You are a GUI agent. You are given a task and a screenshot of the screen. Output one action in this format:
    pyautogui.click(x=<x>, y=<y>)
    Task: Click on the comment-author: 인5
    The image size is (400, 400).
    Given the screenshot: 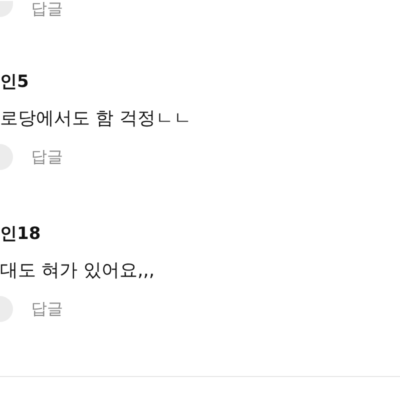 What is the action you would take?
    pyautogui.click(x=15, y=82)
    